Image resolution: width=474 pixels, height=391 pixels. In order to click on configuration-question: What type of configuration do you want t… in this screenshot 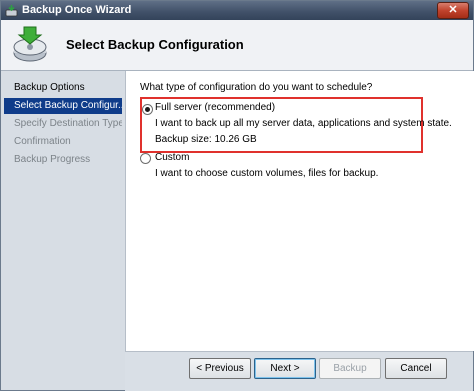, I will do `click(256, 87)`.